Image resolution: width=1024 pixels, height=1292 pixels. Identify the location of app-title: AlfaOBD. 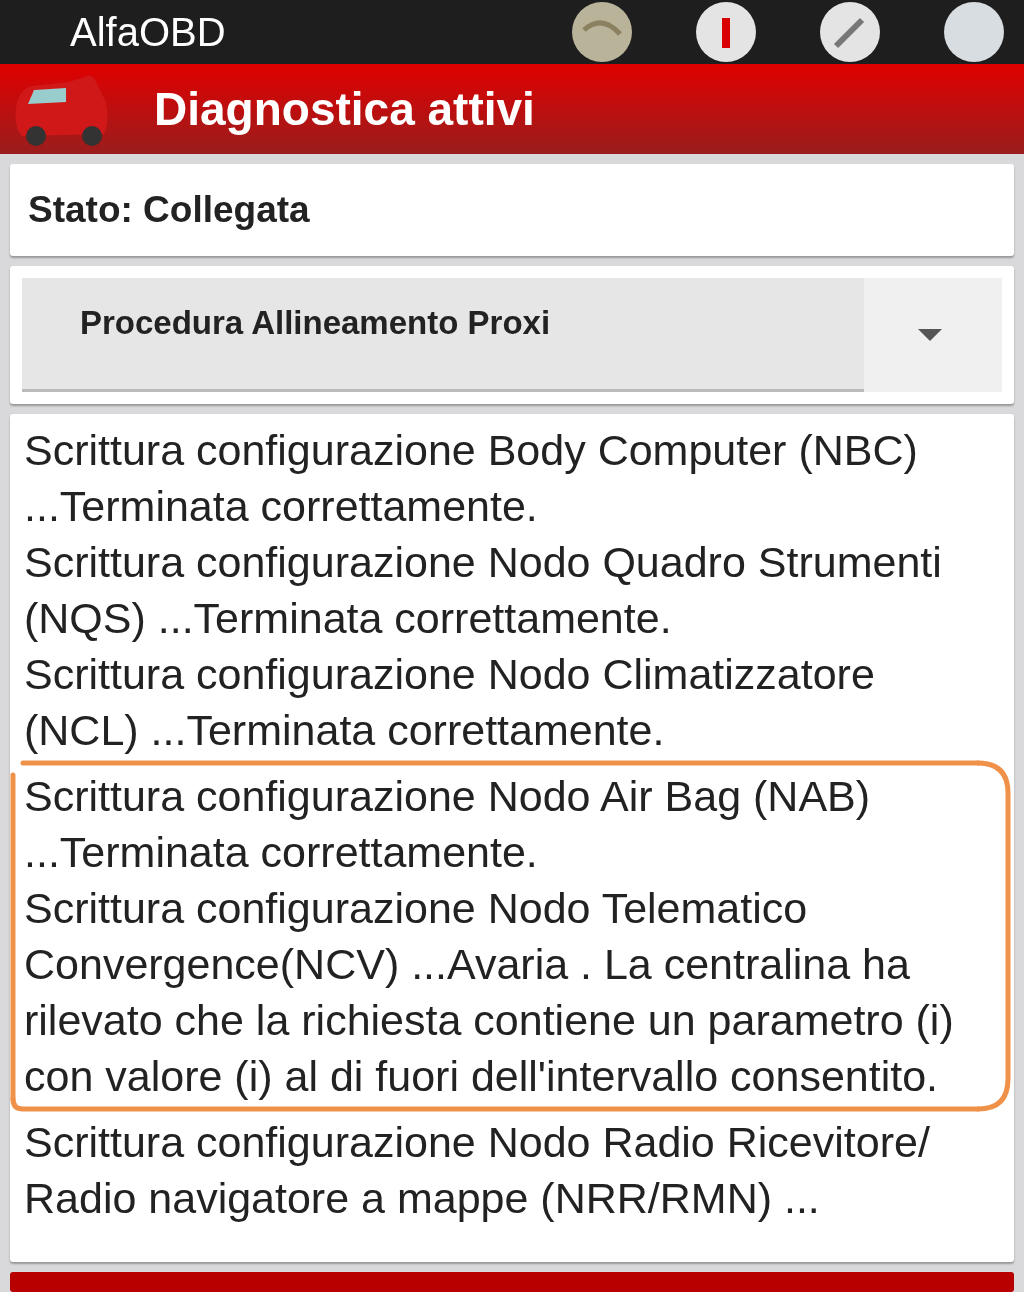
(148, 32).